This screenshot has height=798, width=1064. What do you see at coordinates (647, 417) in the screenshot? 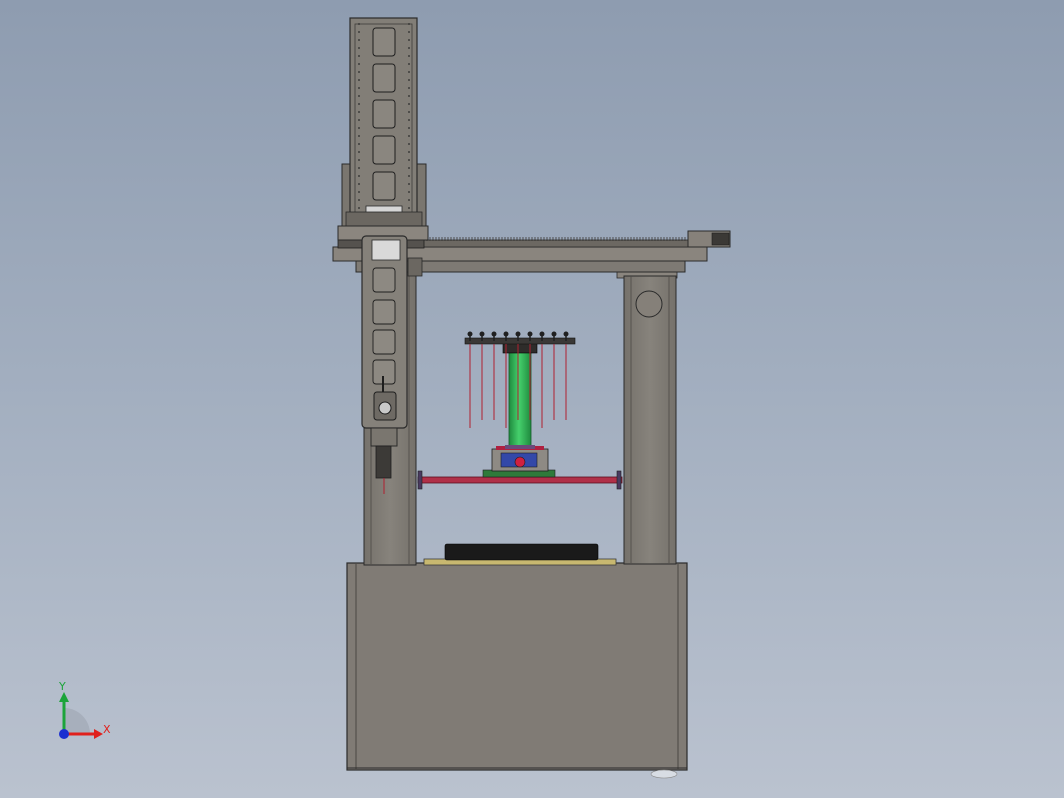
I see `right-upright` at bounding box center [647, 417].